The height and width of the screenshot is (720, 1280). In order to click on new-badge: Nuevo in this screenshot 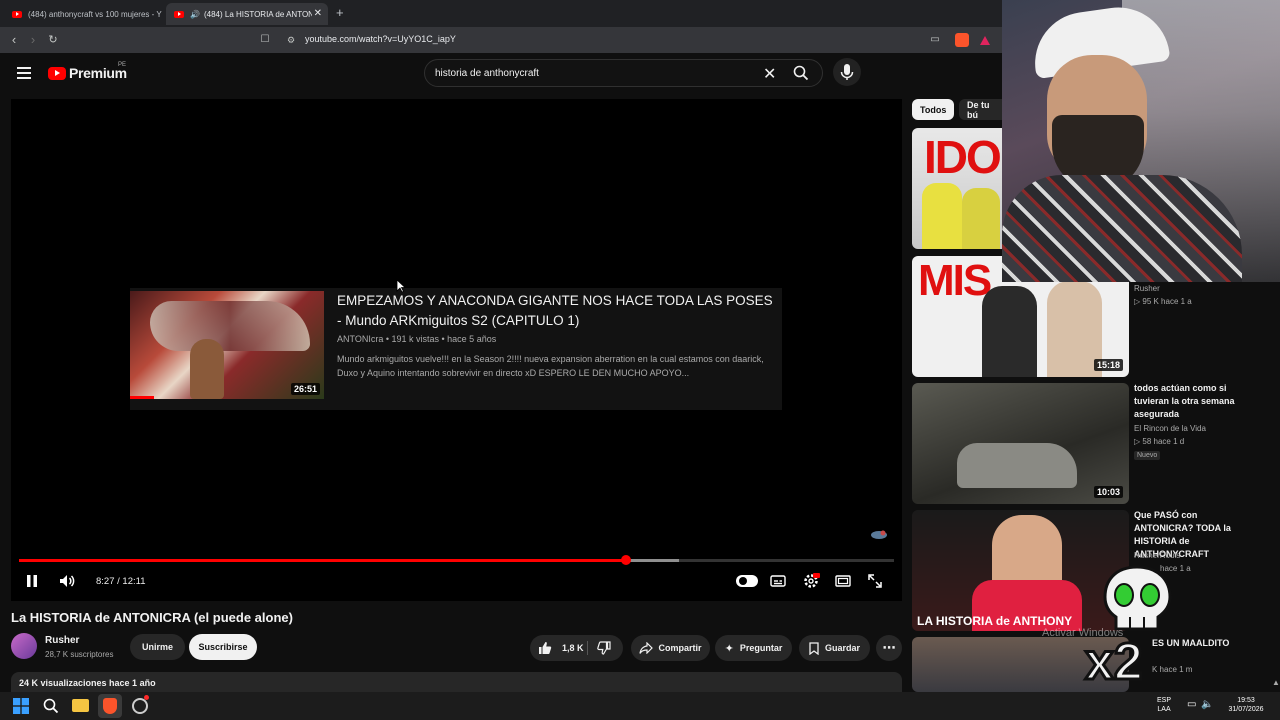, I will do `click(1147, 455)`.